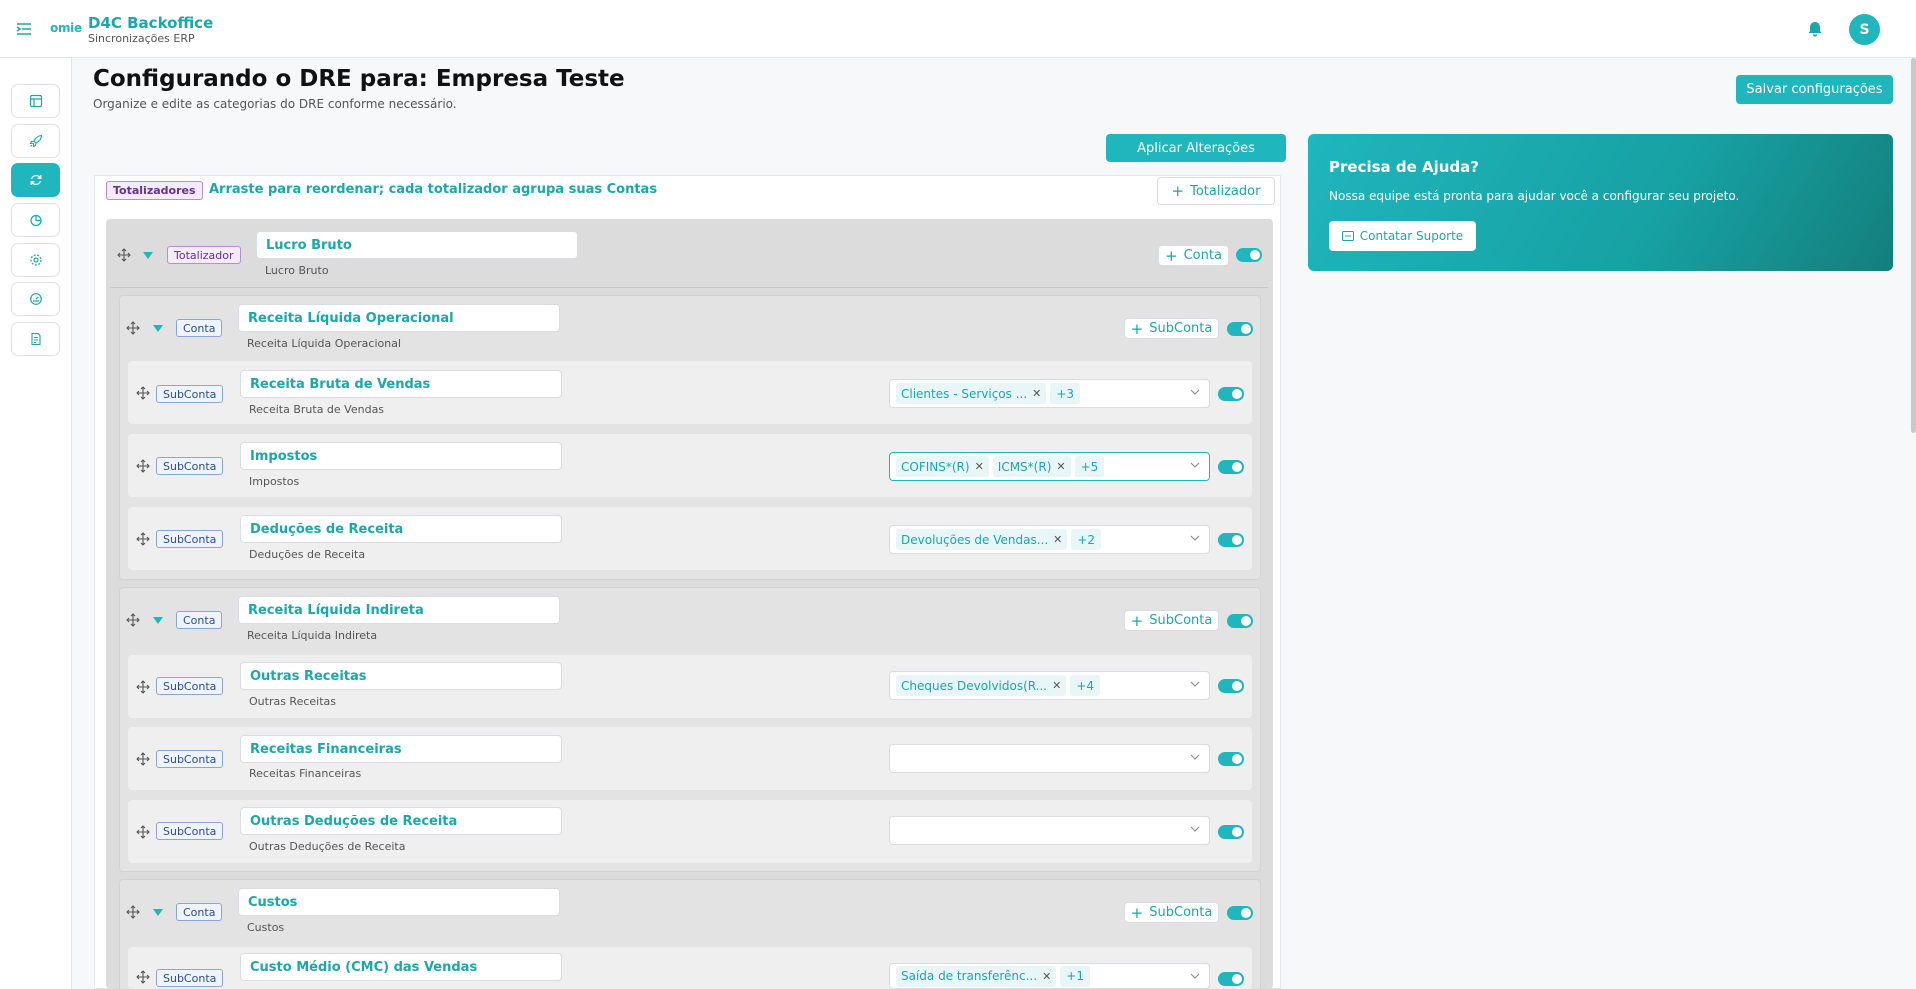  I want to click on message-icon, so click(1347, 236).